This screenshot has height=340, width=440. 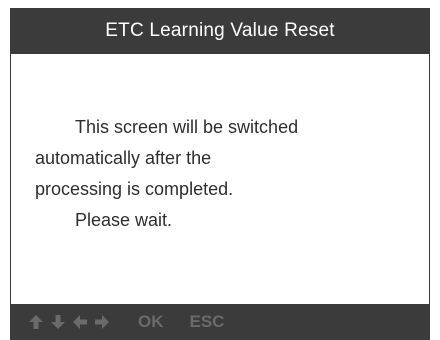 I want to click on esc-button: ESC, so click(x=207, y=322).